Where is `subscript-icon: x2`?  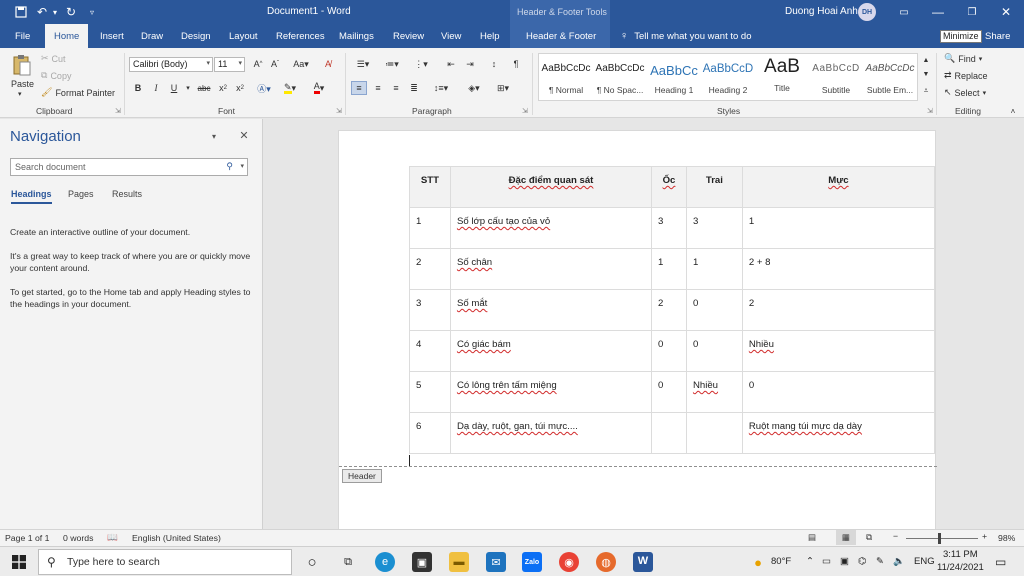 subscript-icon: x2 is located at coordinates (223, 88).